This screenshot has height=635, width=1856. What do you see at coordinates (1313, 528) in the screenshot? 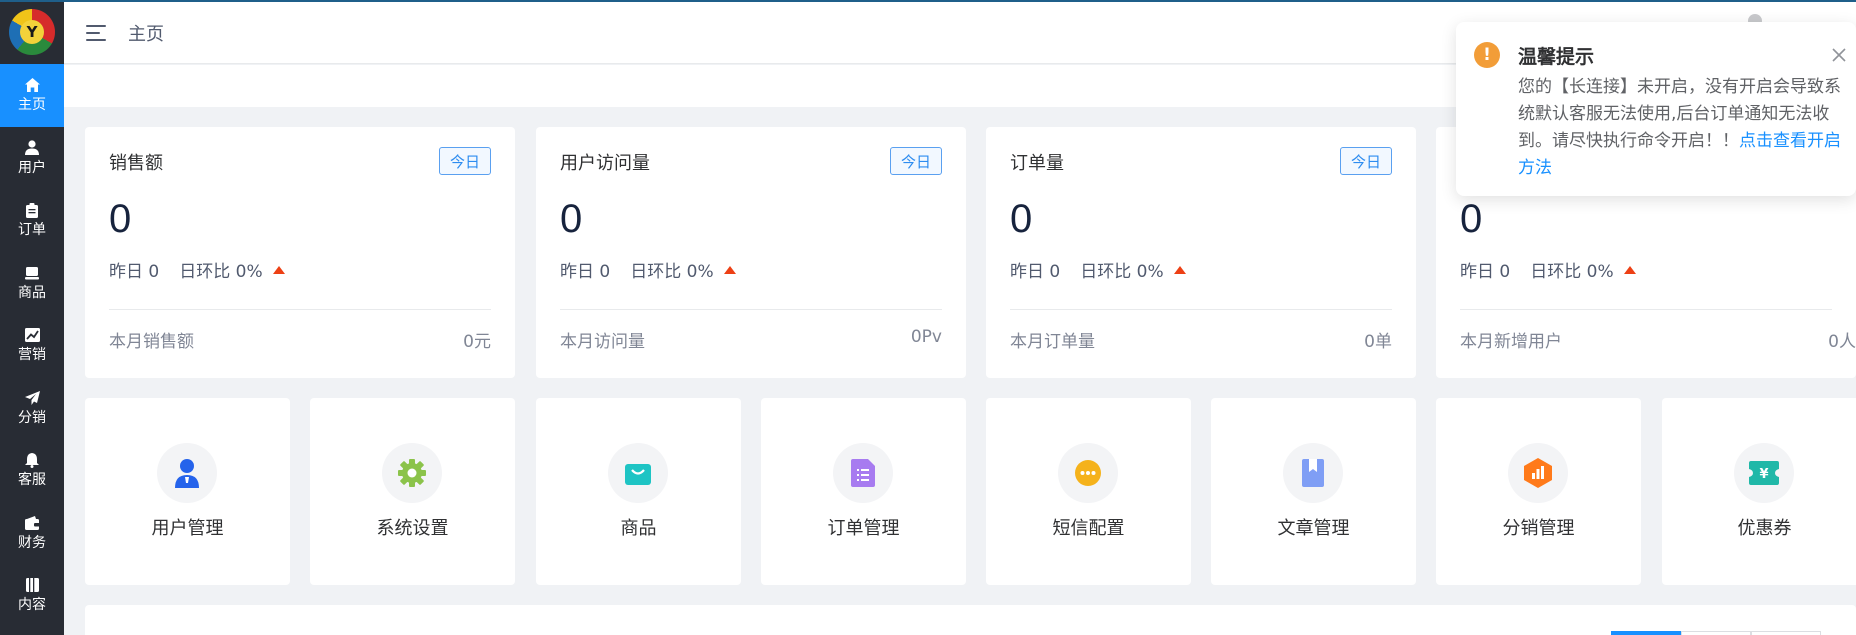
I see `quick-label: 文章管理` at bounding box center [1313, 528].